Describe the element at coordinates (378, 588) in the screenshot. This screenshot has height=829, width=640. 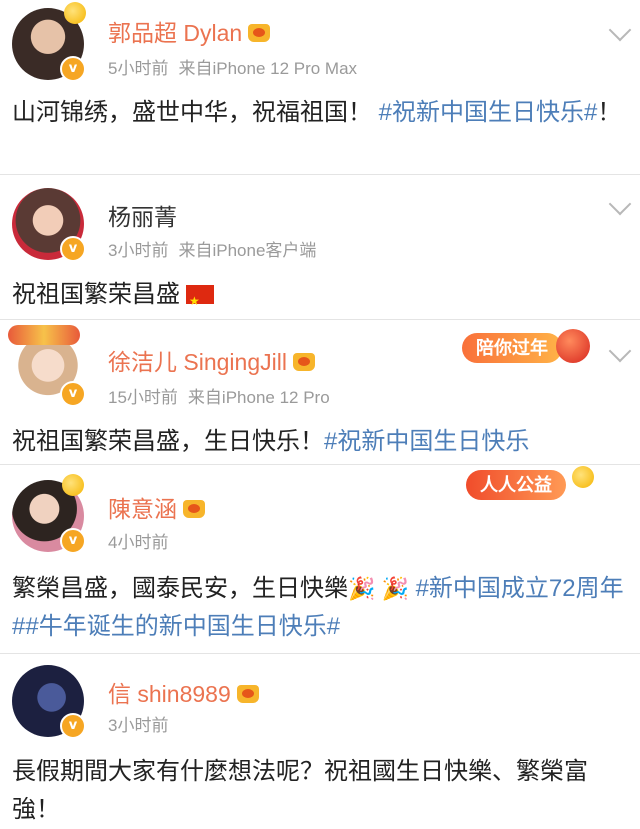
I see `party-popper-icon: 🎉 🎉` at that location.